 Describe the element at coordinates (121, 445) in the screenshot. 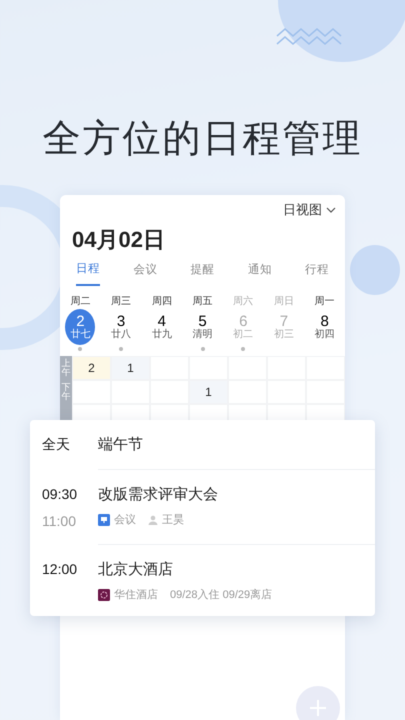

I see `event-title: 端午节` at that location.